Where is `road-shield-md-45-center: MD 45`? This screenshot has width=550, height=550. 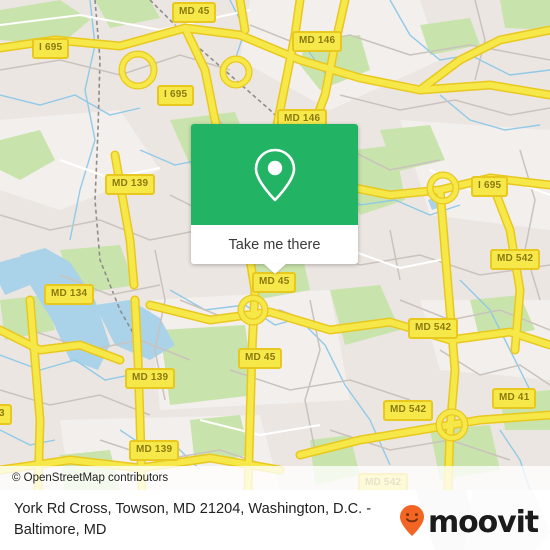
road-shield-md-45-center: MD 45 is located at coordinates (274, 282).